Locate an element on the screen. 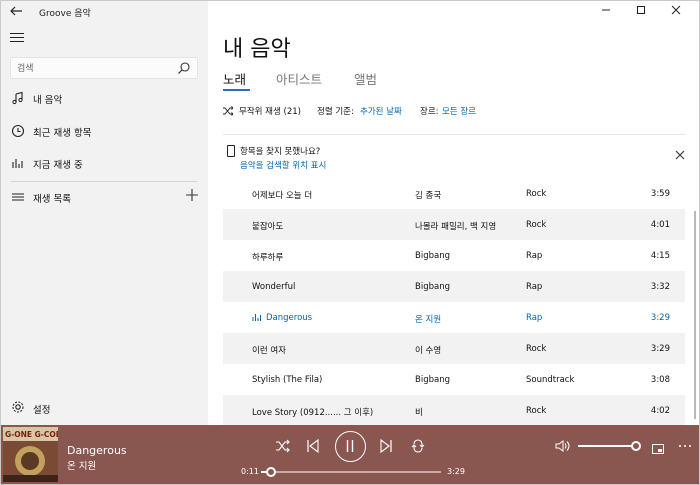 This screenshot has width=700, height=485. song-title: 이런 여자 is located at coordinates (269, 351).